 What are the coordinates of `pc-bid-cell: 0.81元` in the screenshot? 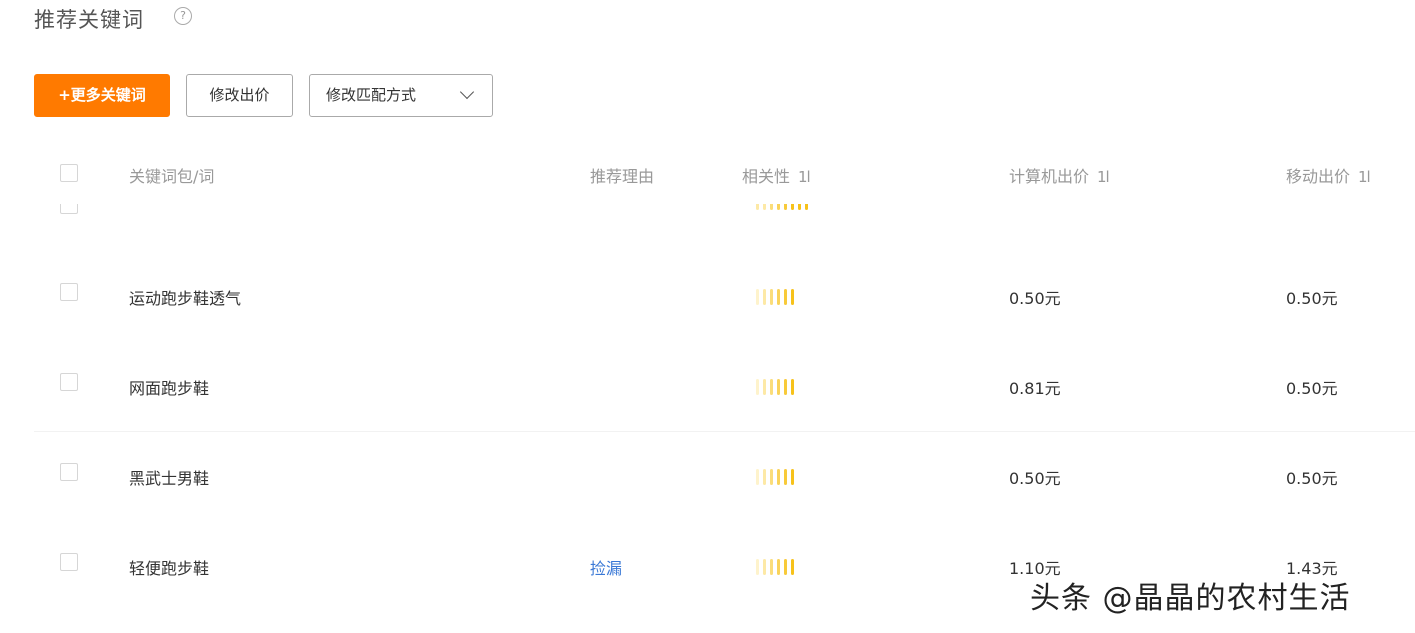 It's located at (1035, 387).